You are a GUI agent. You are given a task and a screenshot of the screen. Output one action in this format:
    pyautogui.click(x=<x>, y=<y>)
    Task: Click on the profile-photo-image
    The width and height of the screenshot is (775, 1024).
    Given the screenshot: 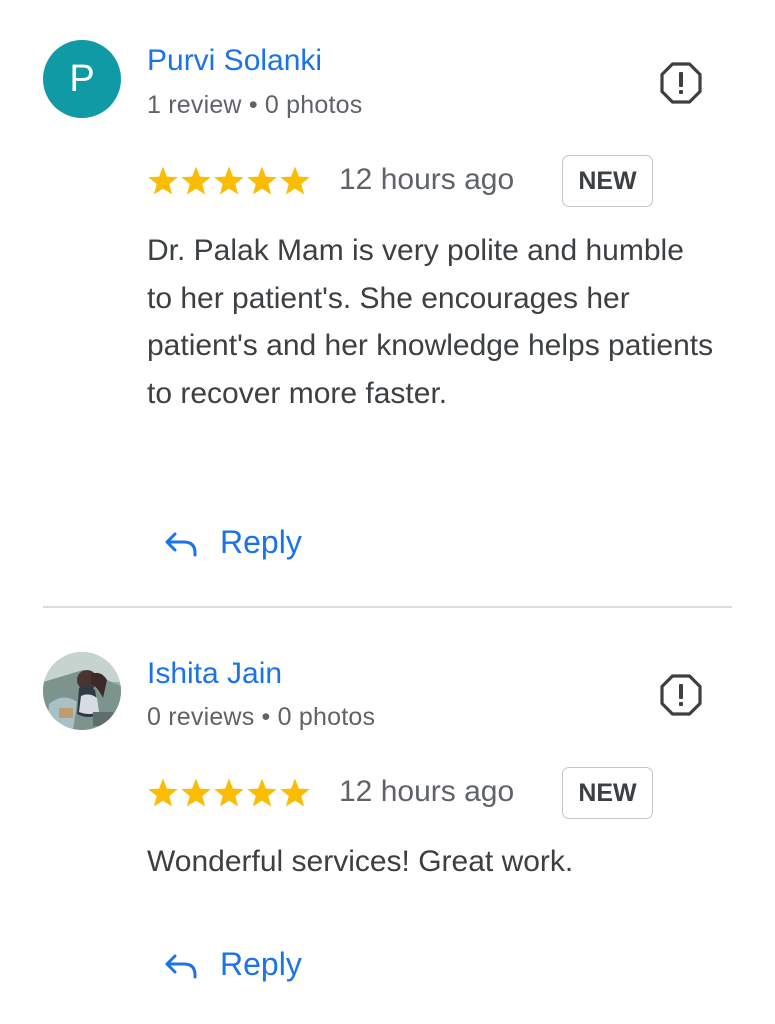 What is the action you would take?
    pyautogui.click(x=82, y=691)
    